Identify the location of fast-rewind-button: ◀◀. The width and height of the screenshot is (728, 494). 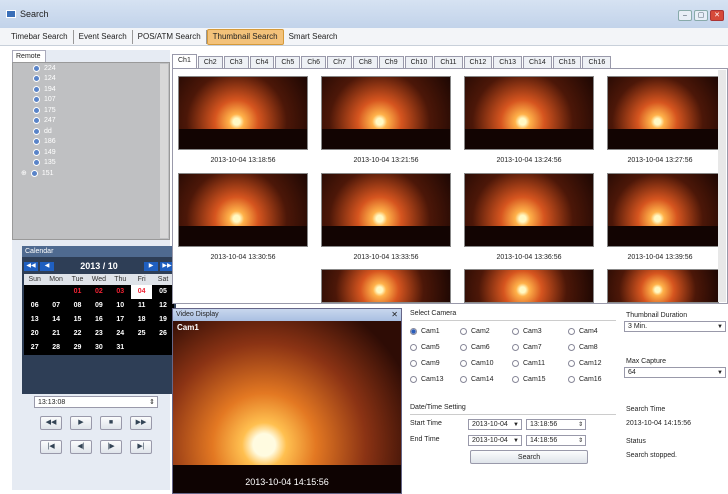
(51, 423).